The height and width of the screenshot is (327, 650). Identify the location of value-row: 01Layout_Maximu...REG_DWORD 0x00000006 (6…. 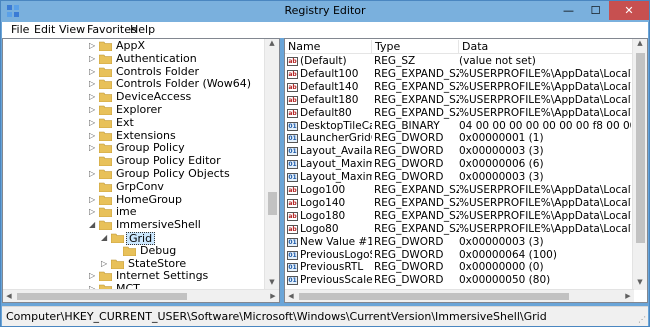
(459, 164).